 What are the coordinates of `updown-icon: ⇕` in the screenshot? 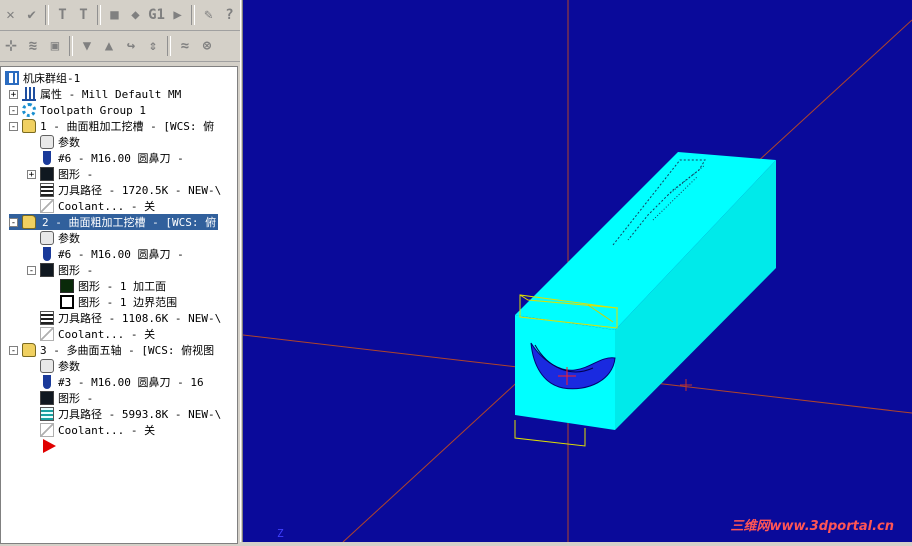 It's located at (153, 46).